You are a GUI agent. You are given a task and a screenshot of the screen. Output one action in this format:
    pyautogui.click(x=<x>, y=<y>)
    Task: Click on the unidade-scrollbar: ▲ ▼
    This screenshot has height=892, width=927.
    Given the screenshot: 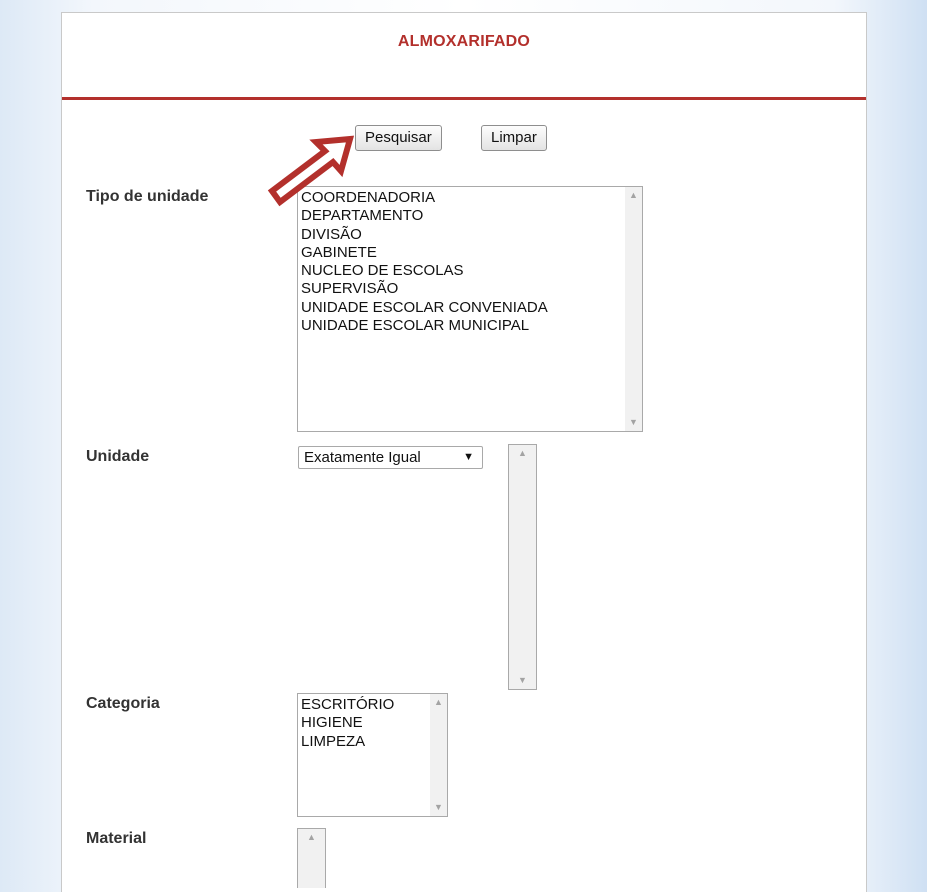 What is the action you would take?
    pyautogui.click(x=522, y=567)
    